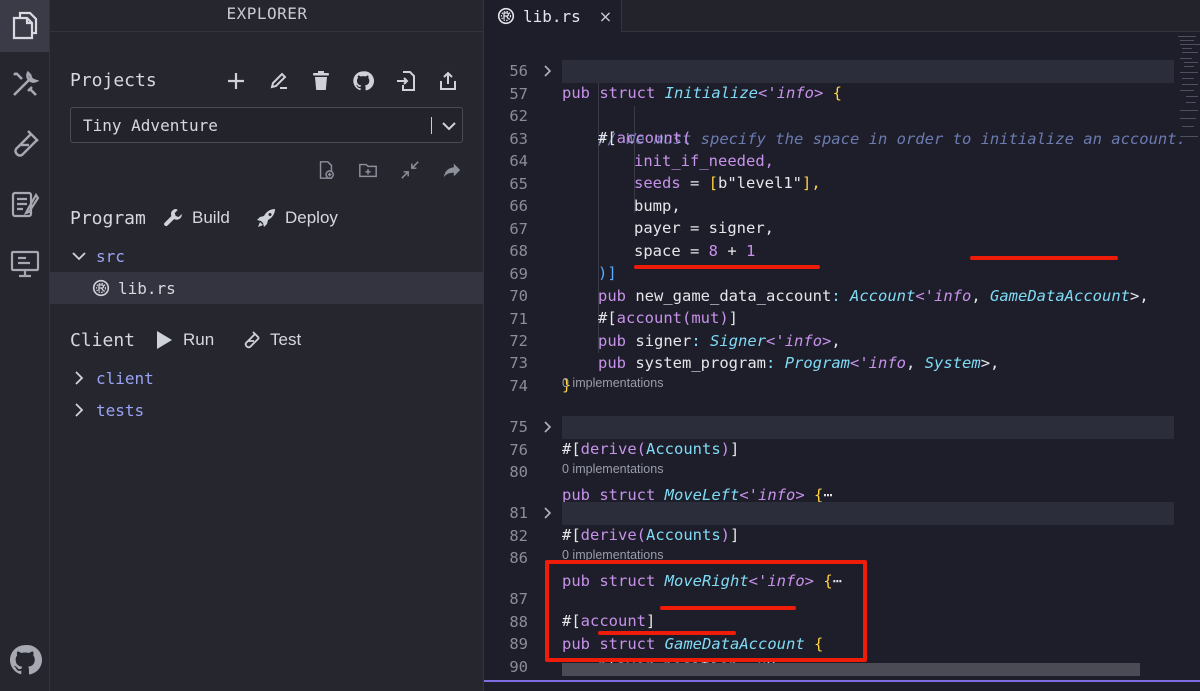 Image resolution: width=1200 pixels, height=691 pixels. I want to click on tree-folder-label: src, so click(110, 256).